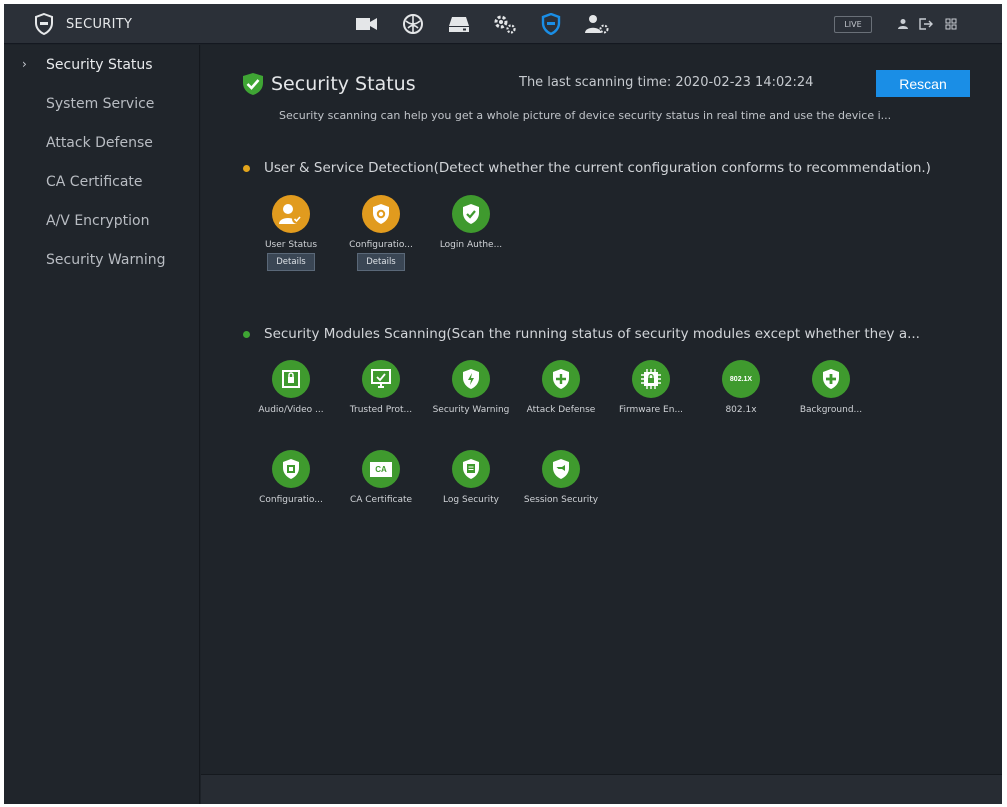 Image resolution: width=1007 pixels, height=807 pixels. I want to click on tile-attack-defense: Attack Defense, so click(561, 387).